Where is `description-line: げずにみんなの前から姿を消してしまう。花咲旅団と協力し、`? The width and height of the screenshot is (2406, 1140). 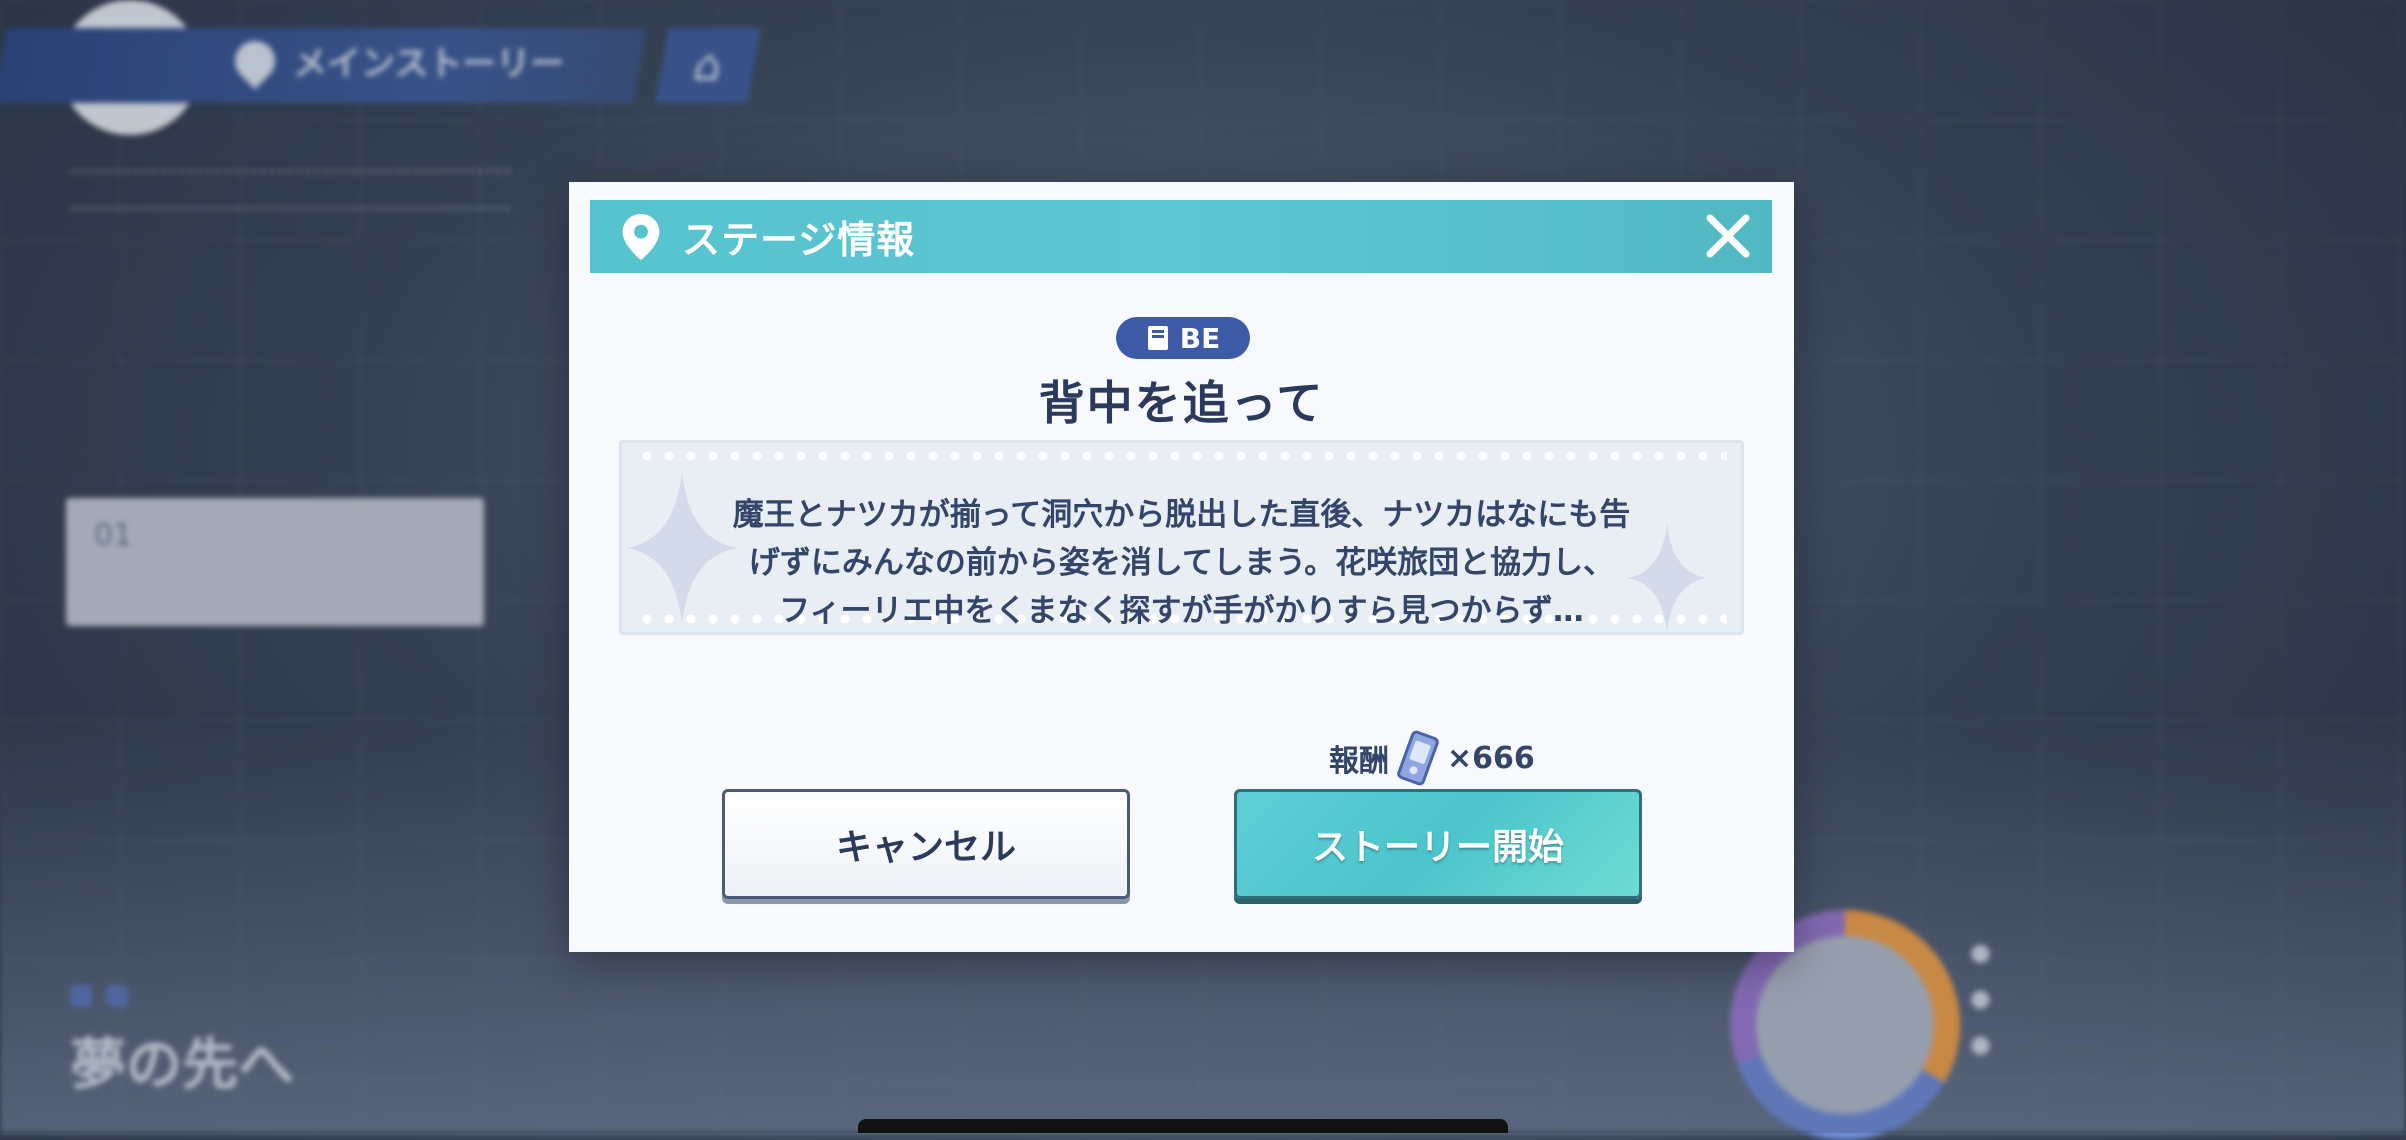
description-line: げずにみんなの前から姿を消してしまう。花咲旅団と協力し、 is located at coordinates (1181, 563).